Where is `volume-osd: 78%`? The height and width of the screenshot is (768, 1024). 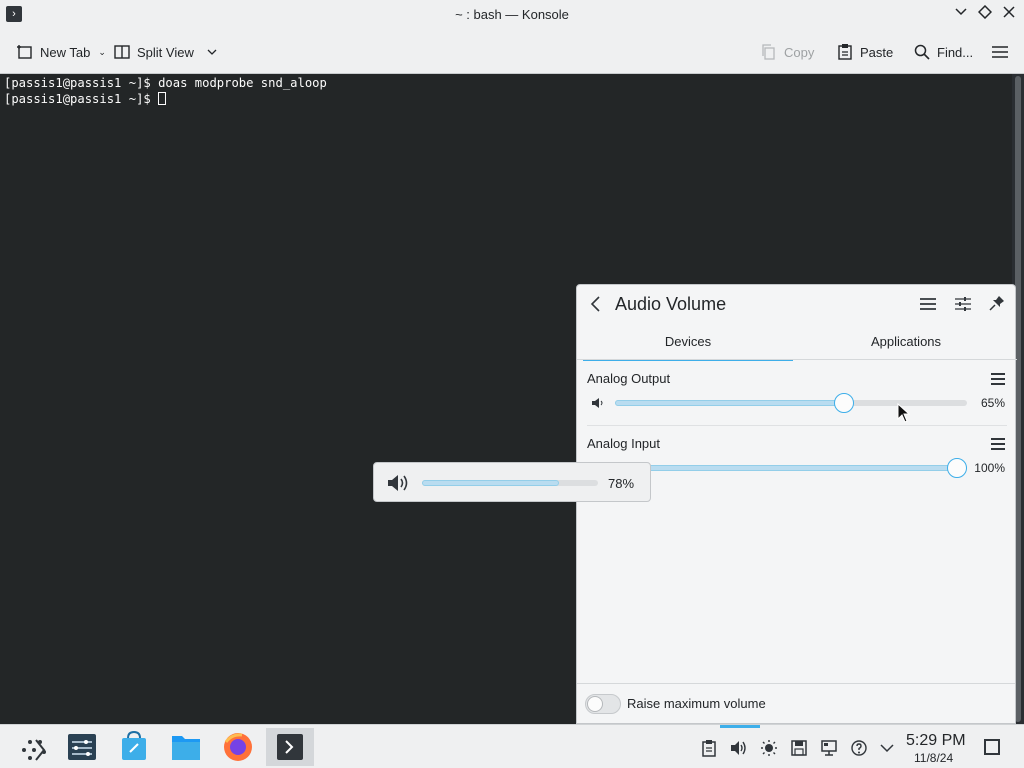 volume-osd: 78% is located at coordinates (512, 482).